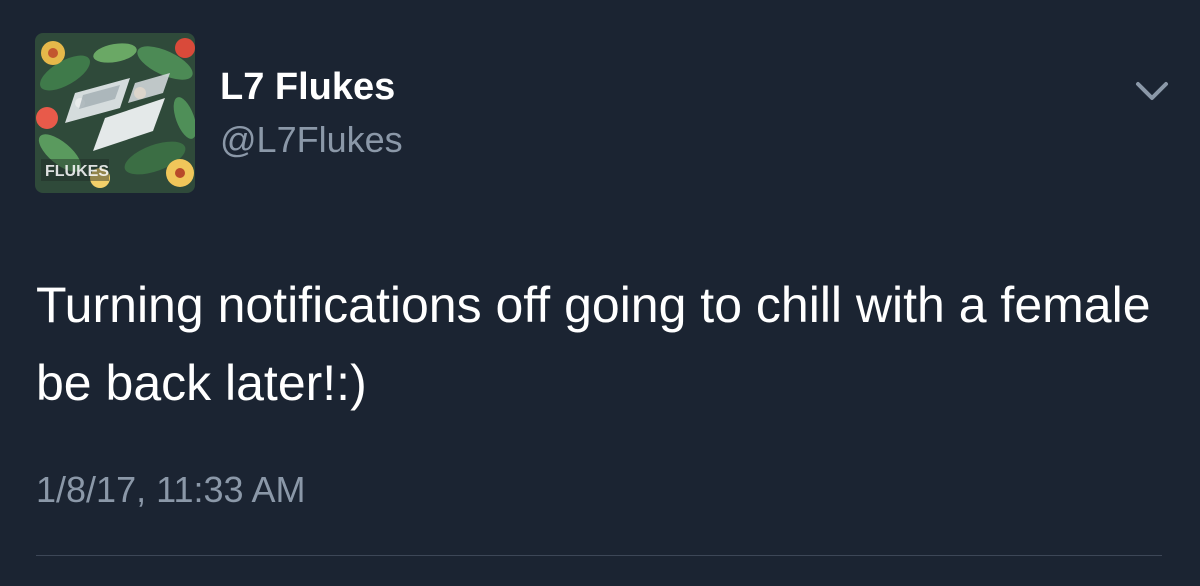  What do you see at coordinates (599, 555) in the screenshot?
I see `divider` at bounding box center [599, 555].